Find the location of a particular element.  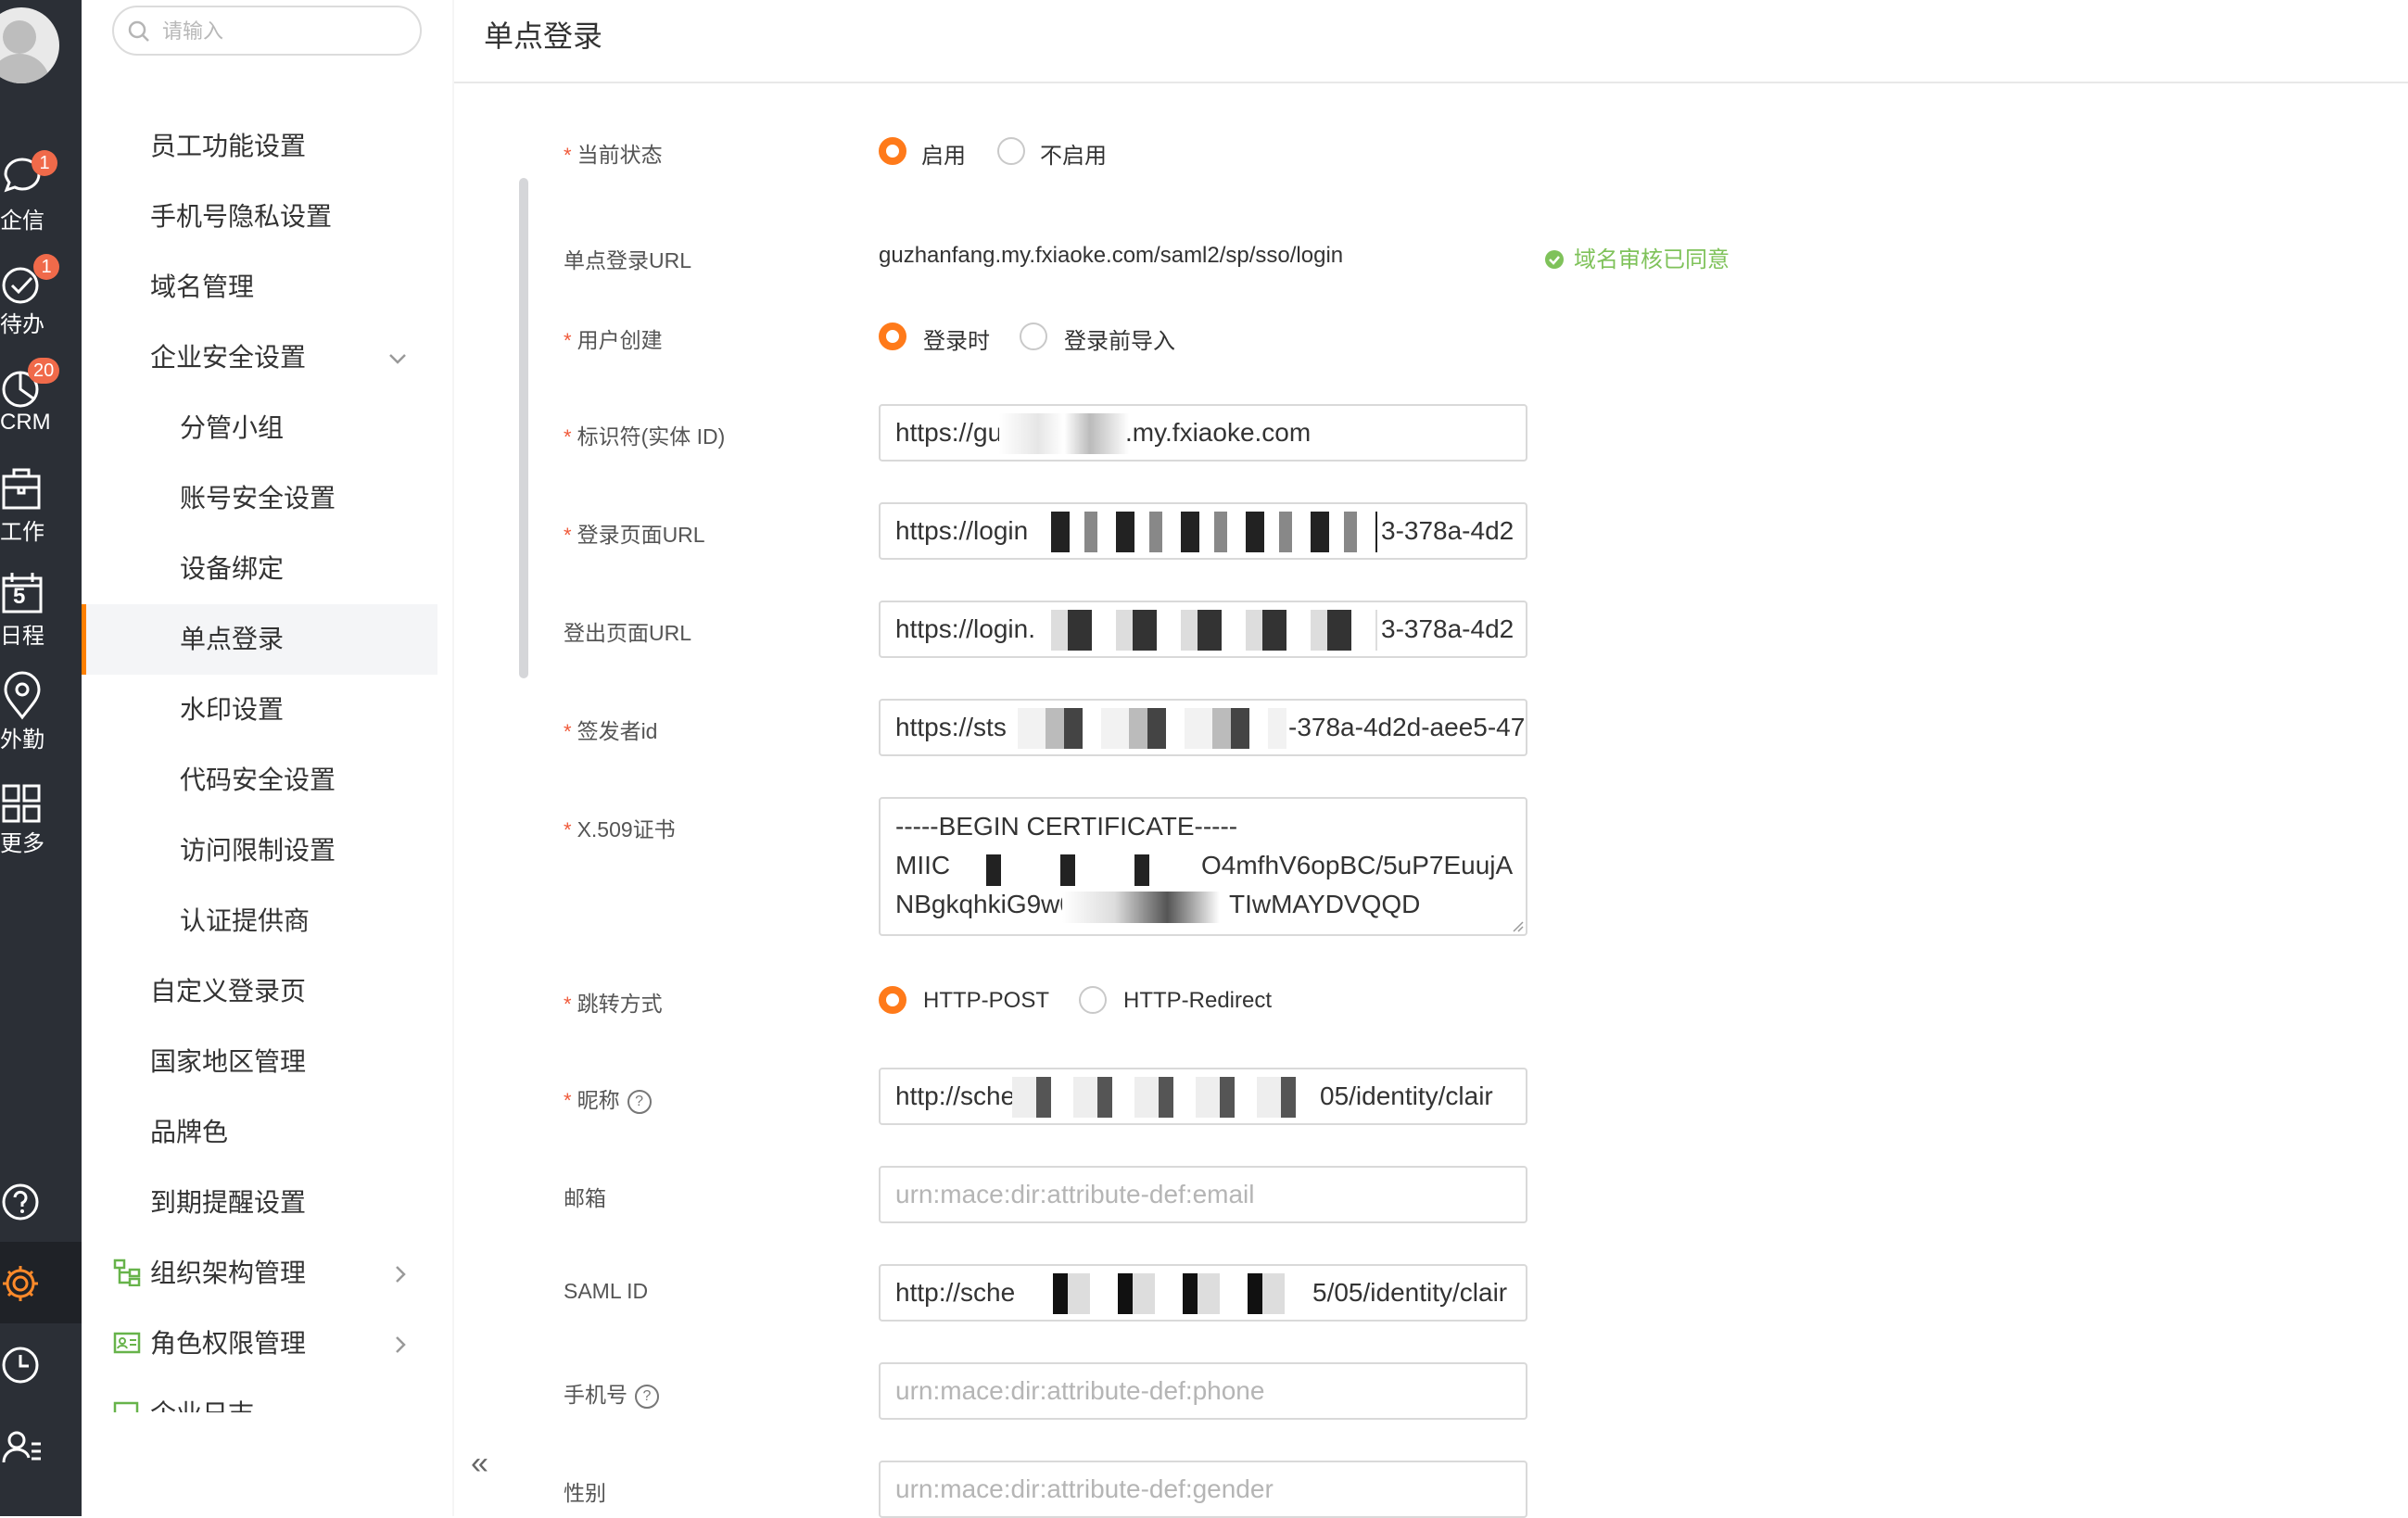

user-creation-import-label: 登录前导入 is located at coordinates (1119, 342).